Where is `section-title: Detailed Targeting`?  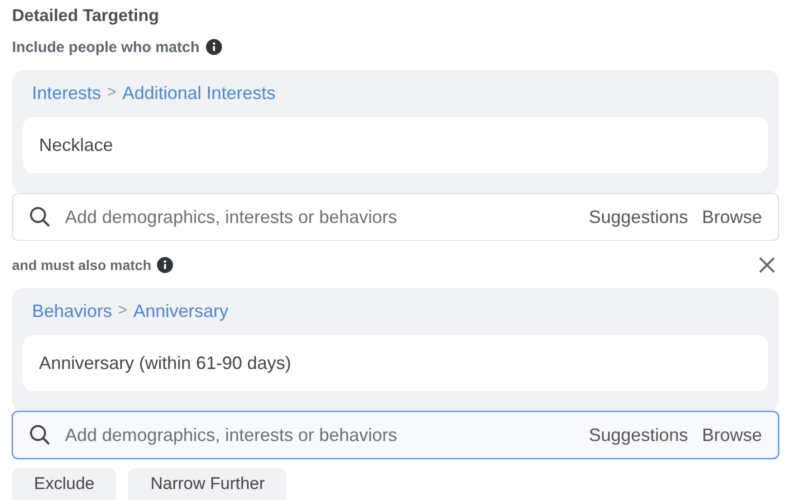 section-title: Detailed Targeting is located at coordinates (86, 16).